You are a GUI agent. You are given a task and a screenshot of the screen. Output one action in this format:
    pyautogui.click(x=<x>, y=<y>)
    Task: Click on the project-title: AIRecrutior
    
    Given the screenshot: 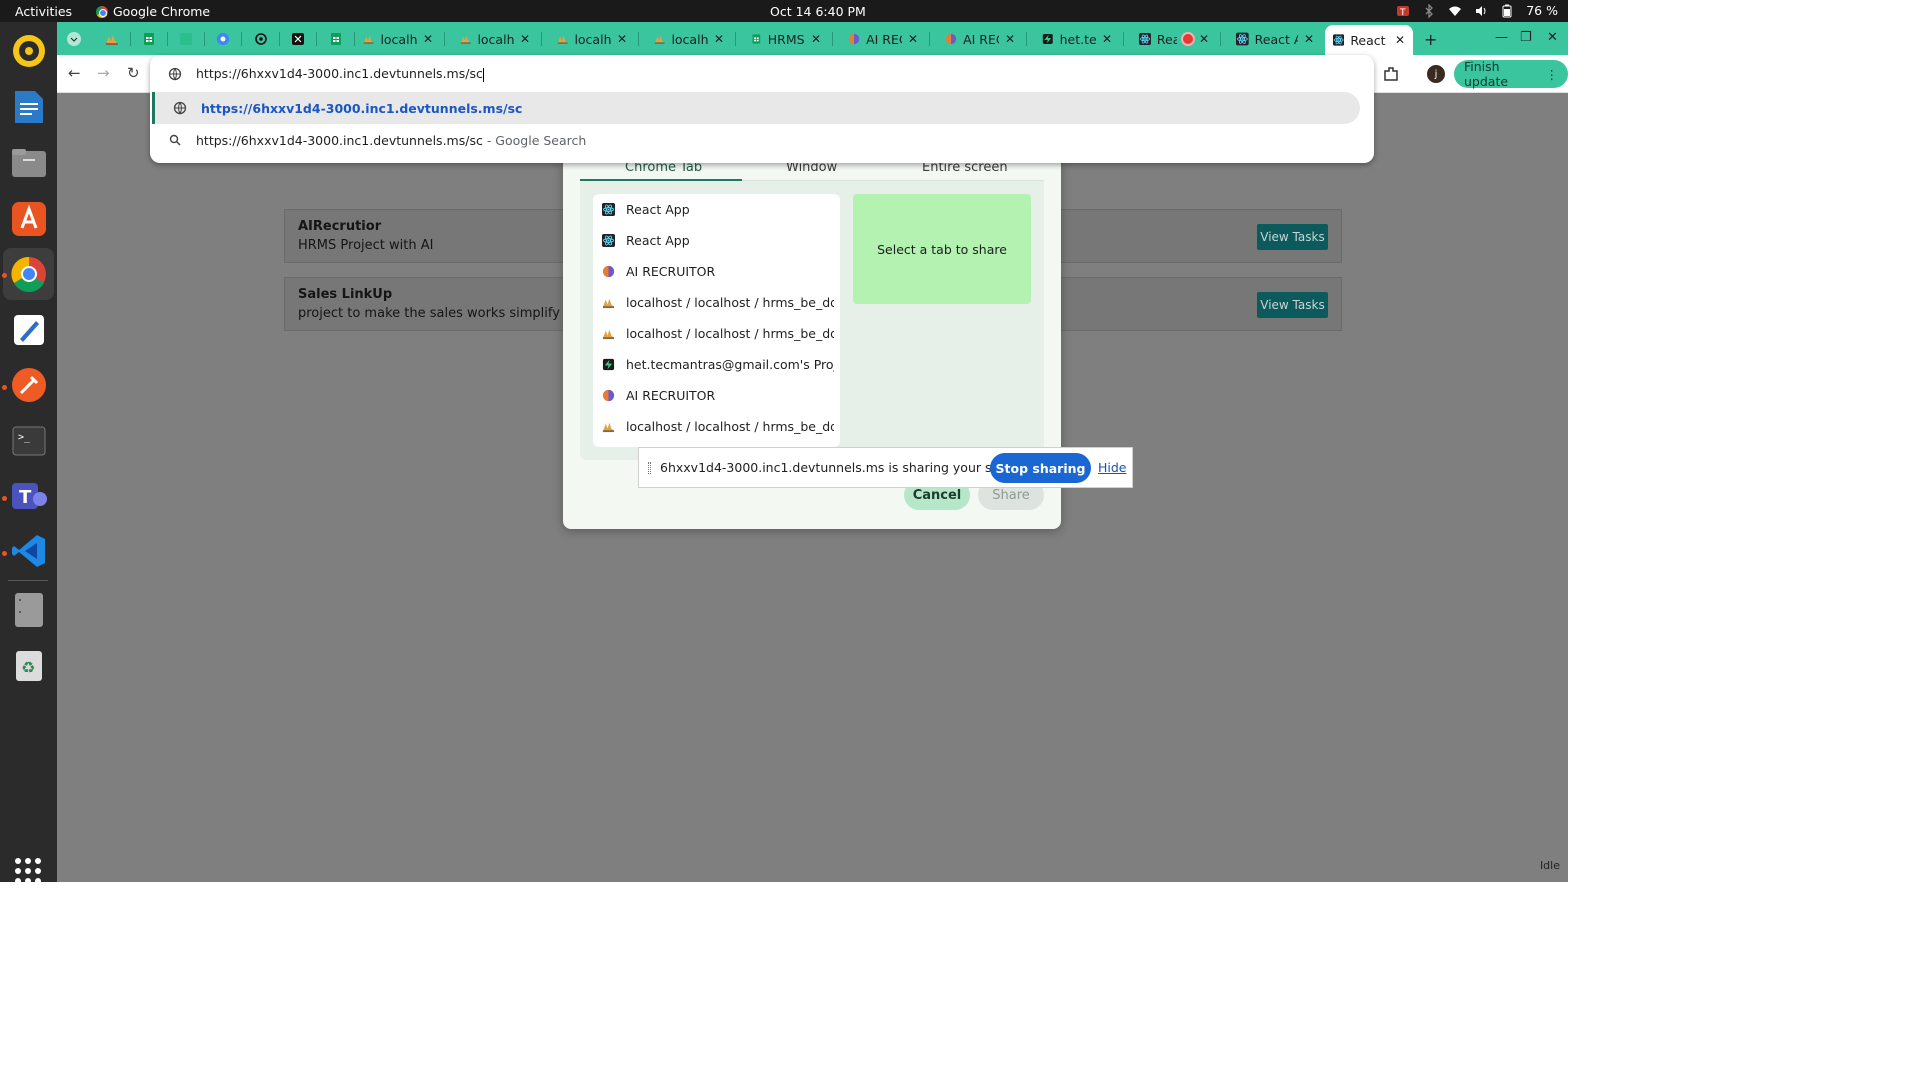 What is the action you would take?
    pyautogui.click(x=340, y=226)
    